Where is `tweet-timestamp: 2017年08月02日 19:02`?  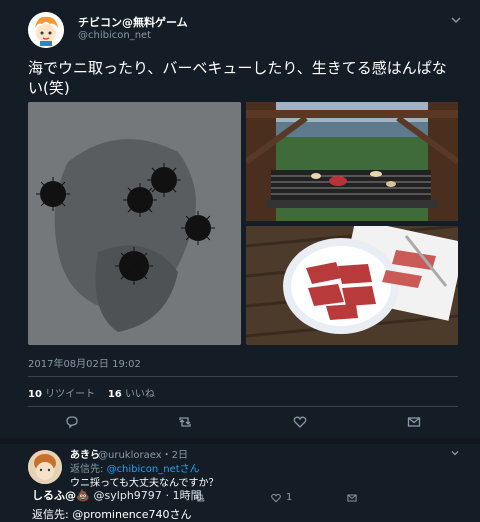
tweet-timestamp: 2017年08月02日 19:02 is located at coordinates (84, 362).